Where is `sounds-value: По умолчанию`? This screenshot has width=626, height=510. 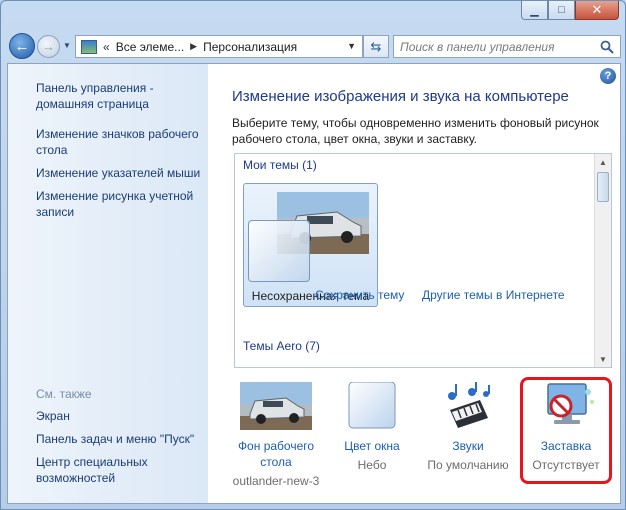
sounds-value: По умолчанию is located at coordinates (468, 465).